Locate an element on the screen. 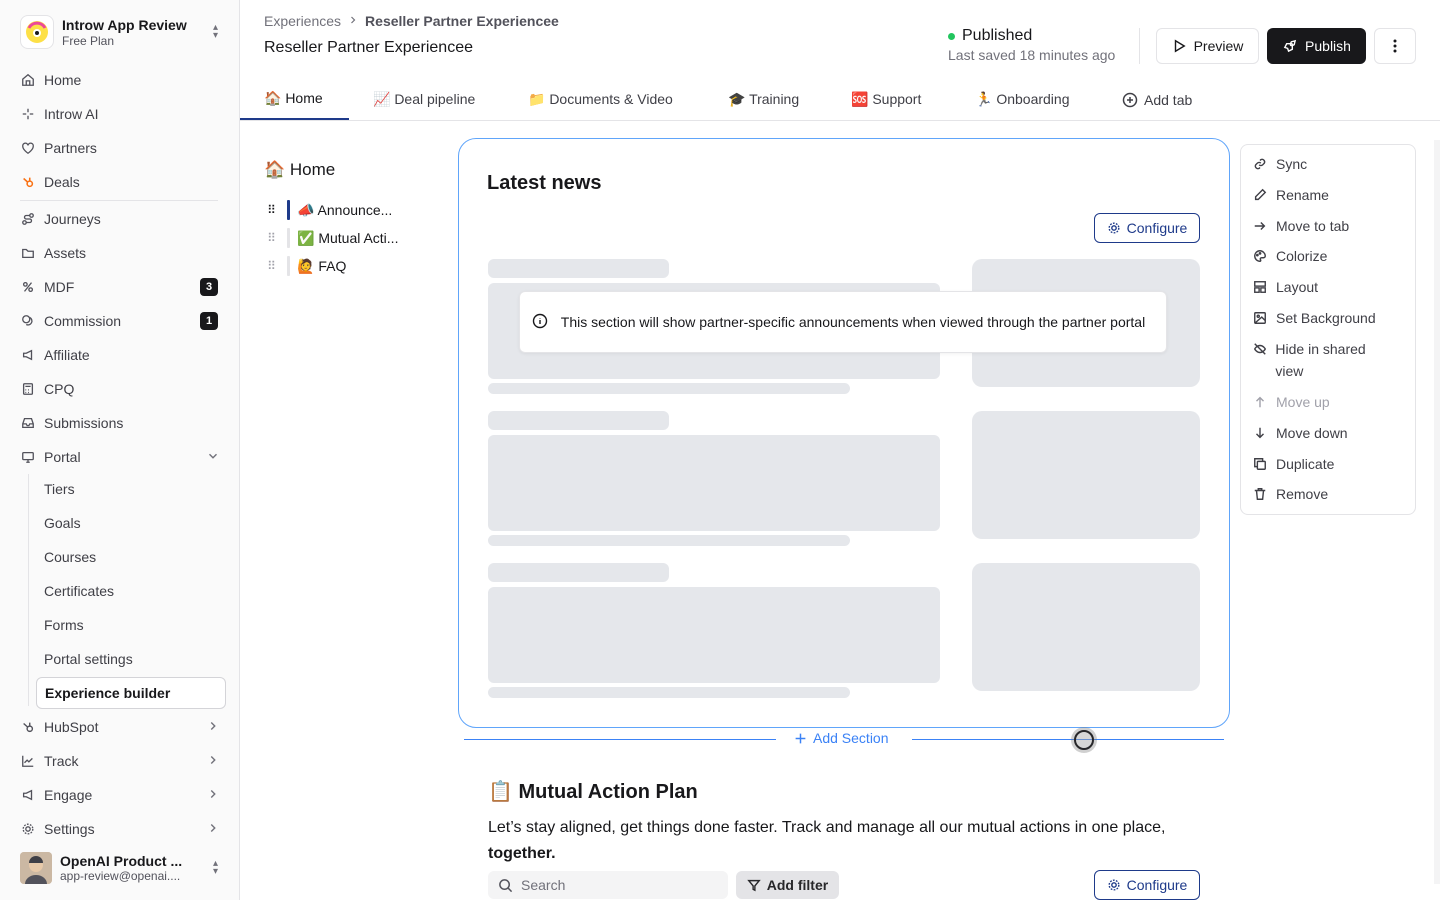  scrollbar is located at coordinates (1437, 512).